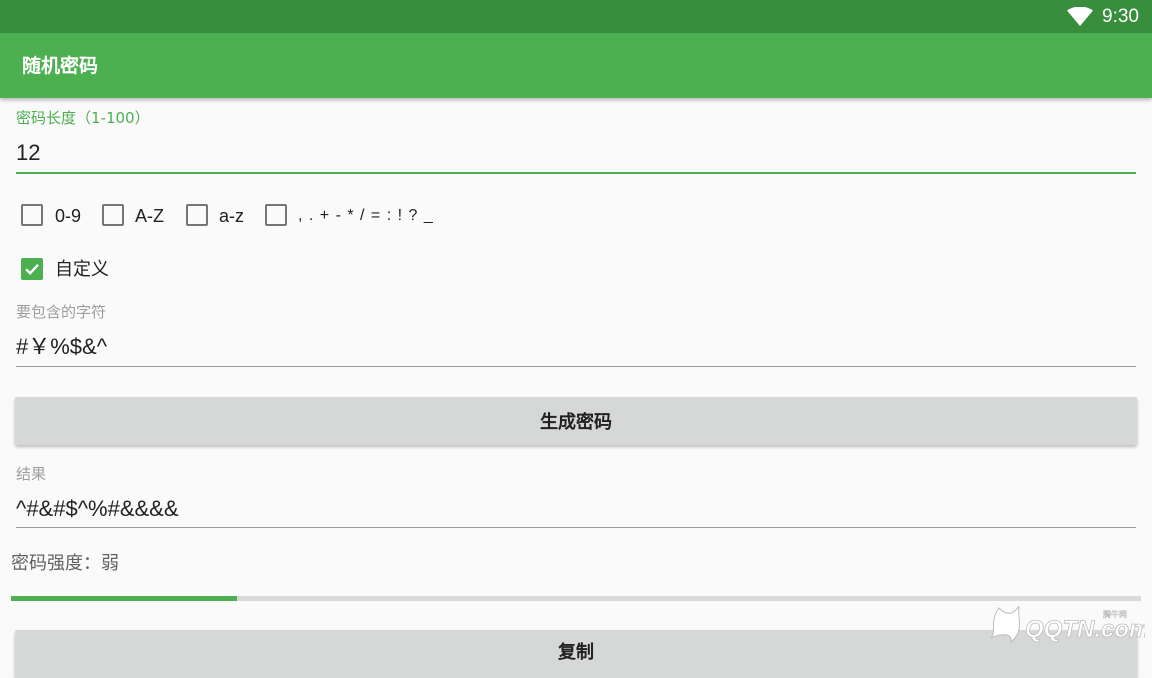  I want to click on checkbox-custom, so click(32, 269).